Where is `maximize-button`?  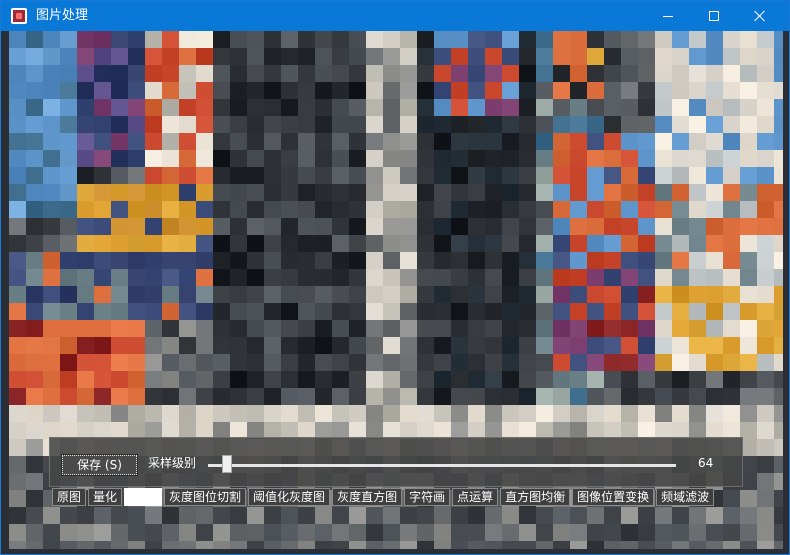
maximize-button is located at coordinates (714, 16).